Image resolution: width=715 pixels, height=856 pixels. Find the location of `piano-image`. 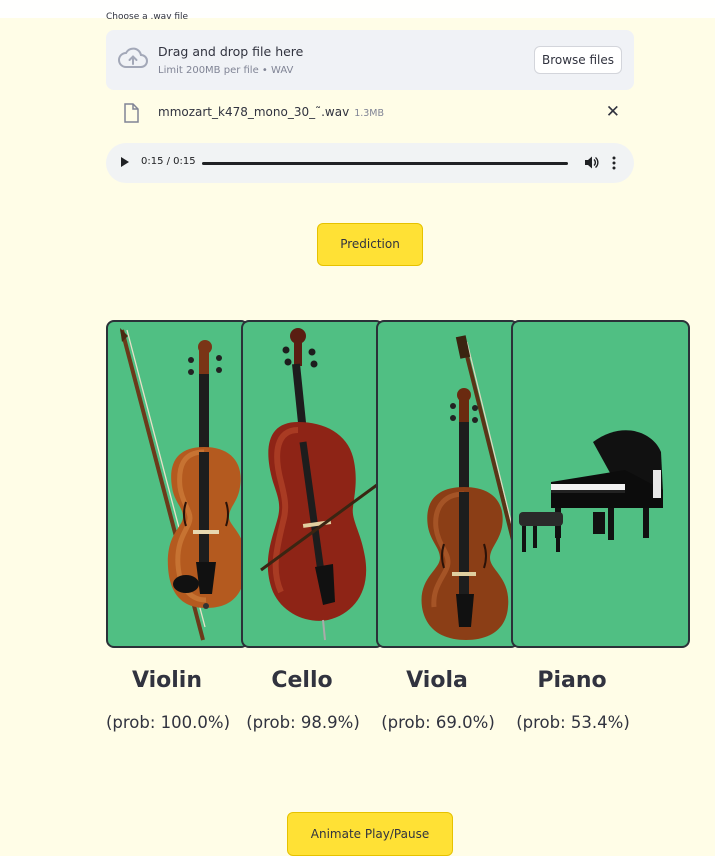

piano-image is located at coordinates (591, 491).